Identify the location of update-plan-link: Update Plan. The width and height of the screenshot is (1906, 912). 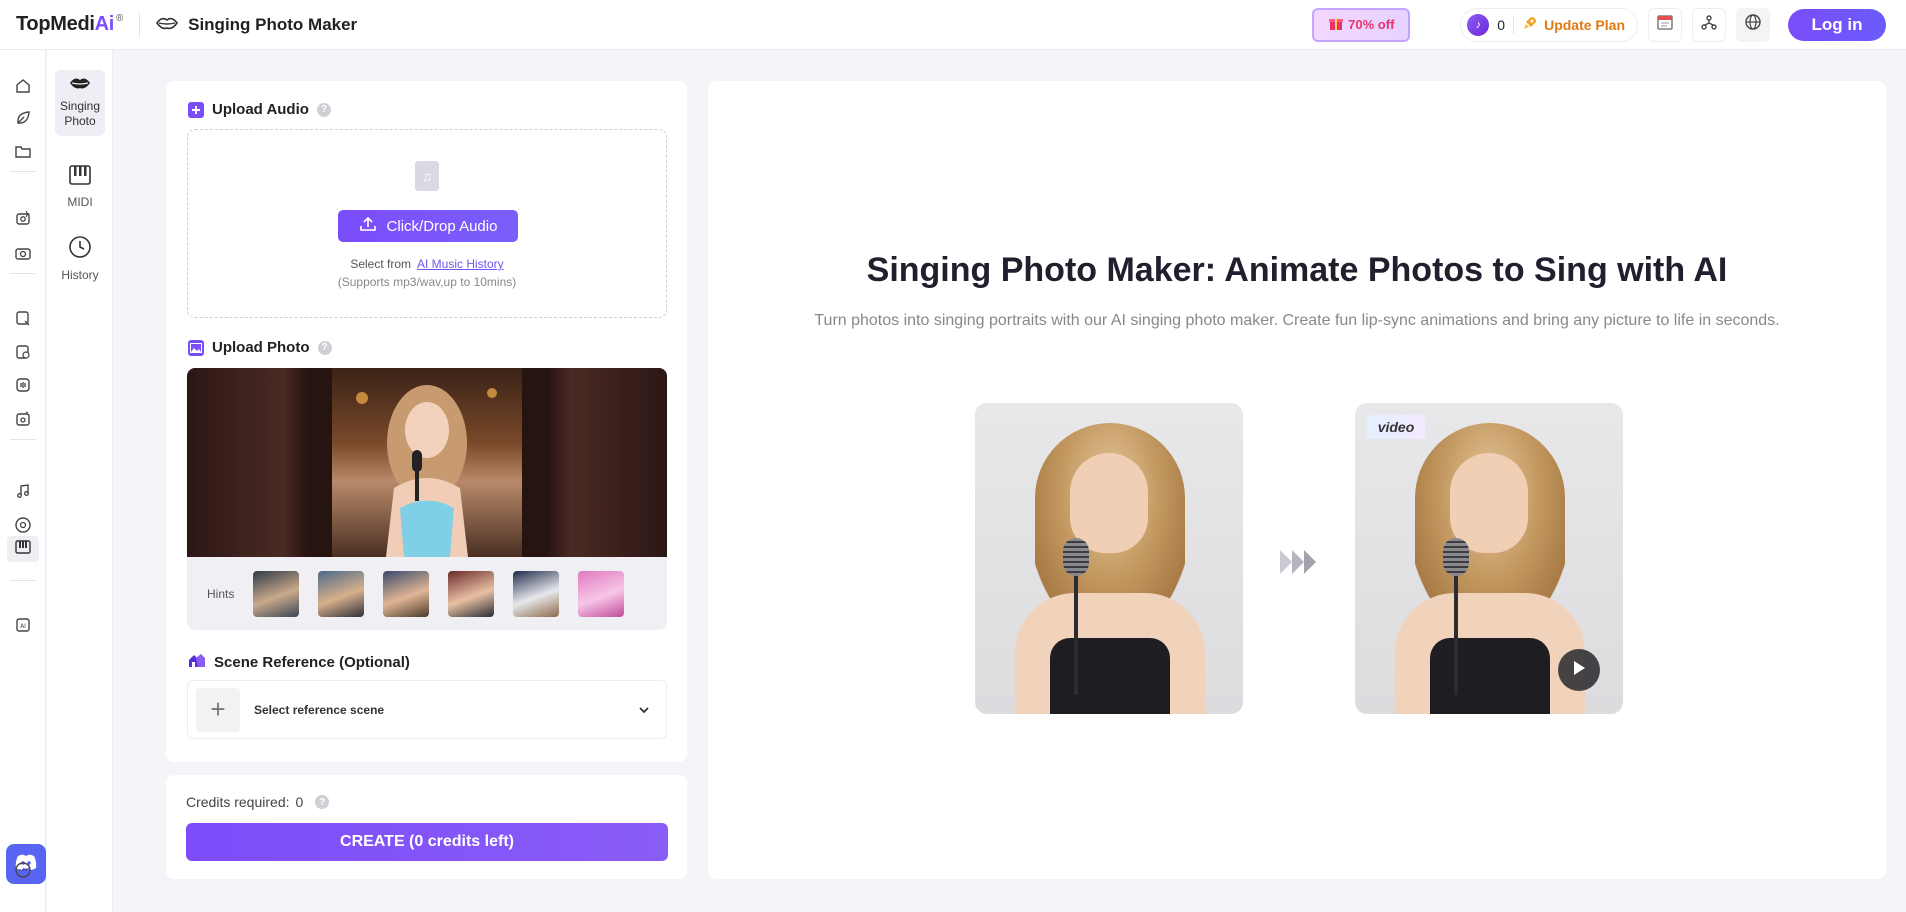
(1573, 24).